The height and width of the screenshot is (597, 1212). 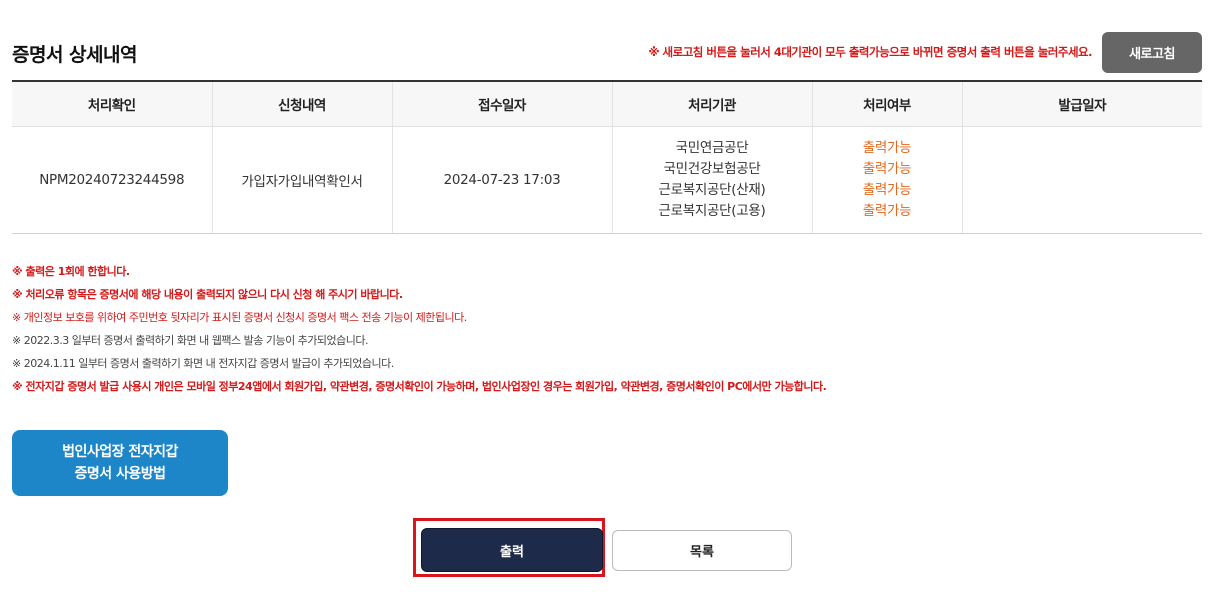 What do you see at coordinates (886, 180) in the screenshot?
I see `cell-statuses: 출력가능 출력가능 출력가능 출력가능` at bounding box center [886, 180].